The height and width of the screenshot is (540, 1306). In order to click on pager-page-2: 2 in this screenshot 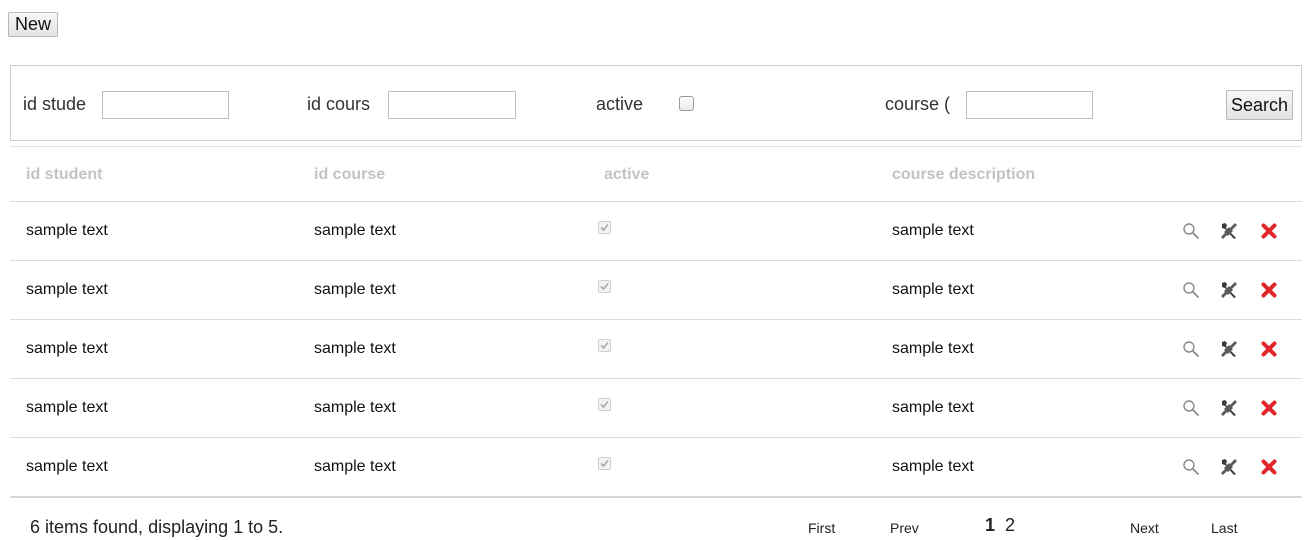, I will do `click(1010, 525)`.